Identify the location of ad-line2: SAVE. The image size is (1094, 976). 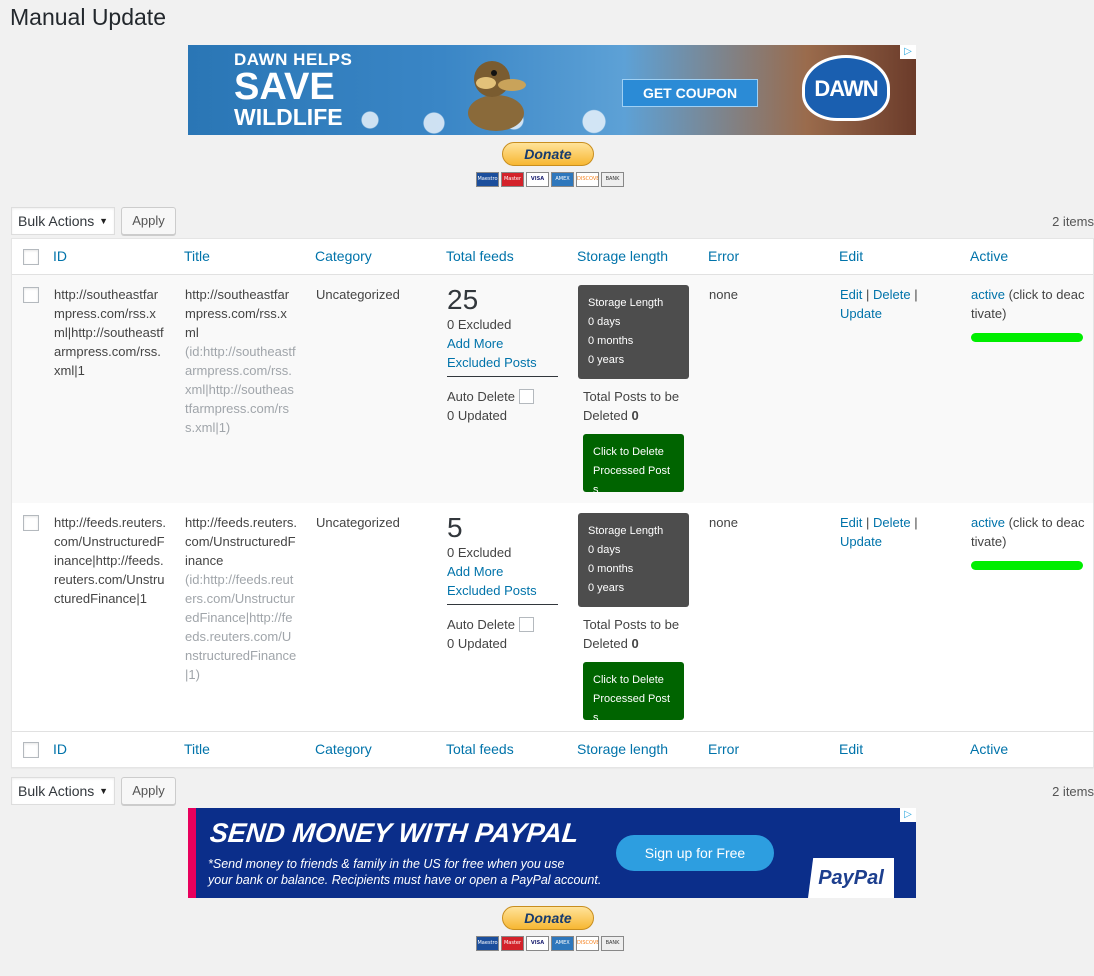
(284, 87).